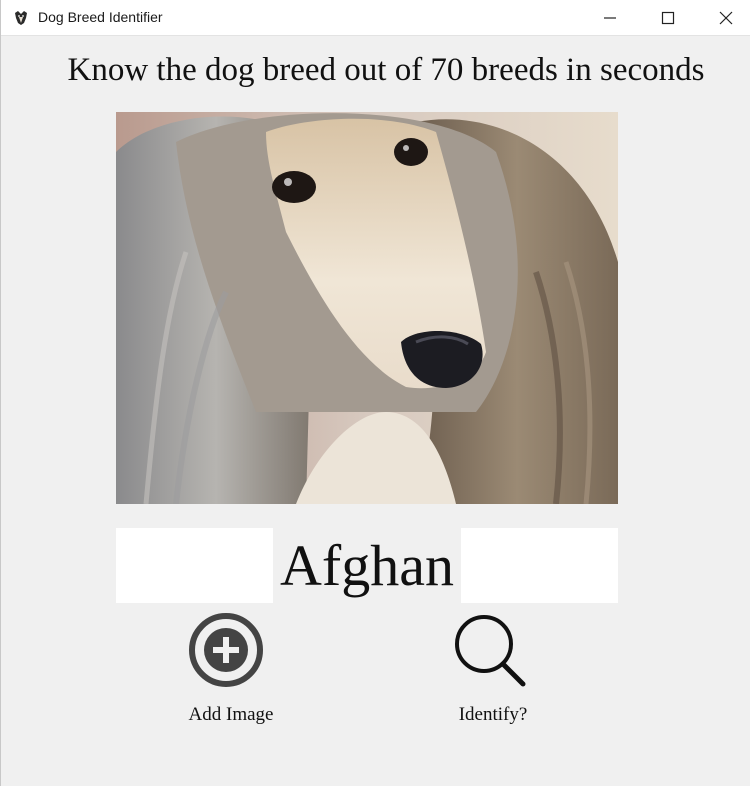 This screenshot has height=786, width=750. Describe the element at coordinates (490, 651) in the screenshot. I see `search-icon` at that location.